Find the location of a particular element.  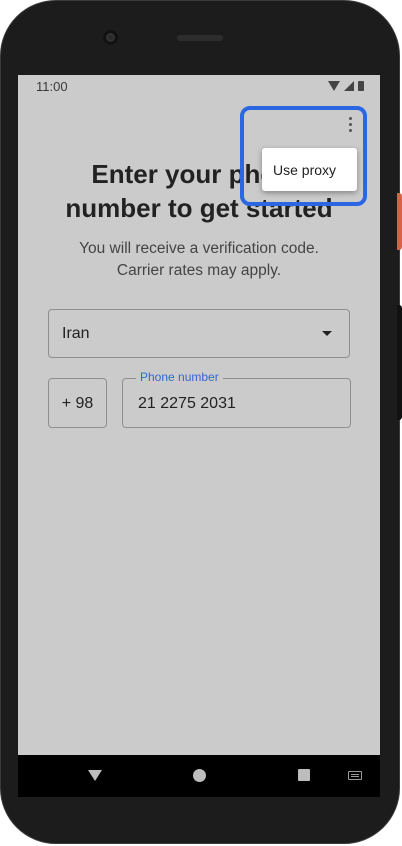

volume-button is located at coordinates (399, 362).